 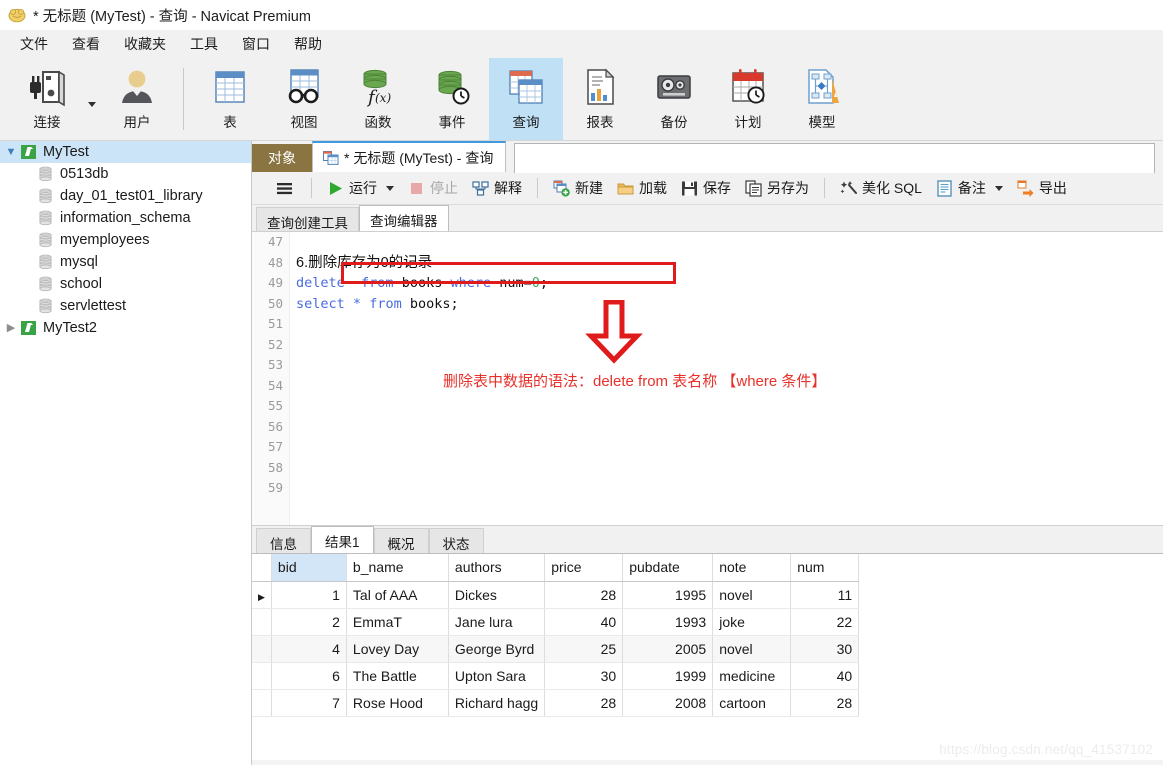 I want to click on menu-help: 帮助, so click(x=308, y=44).